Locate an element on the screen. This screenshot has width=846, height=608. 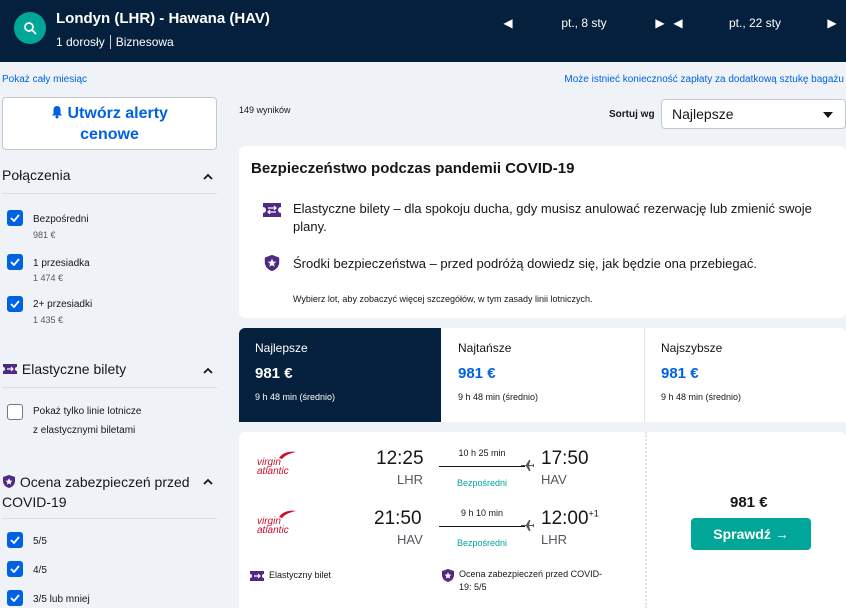
inbound-arrival-clock: 12:00 is located at coordinates (565, 518).